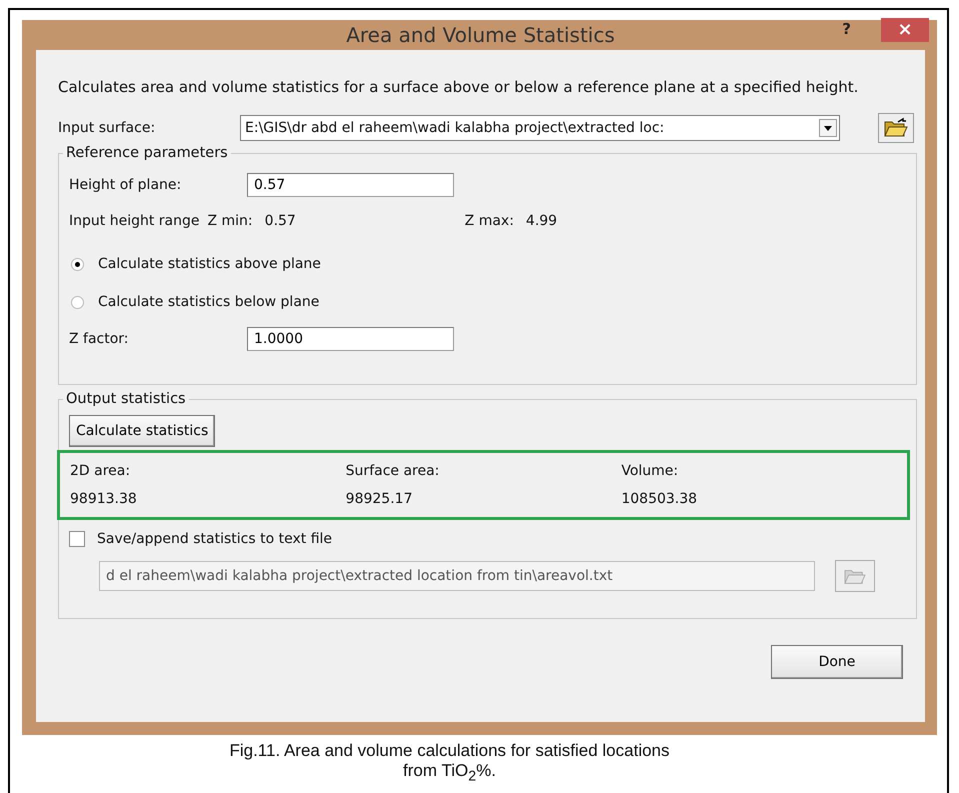 Image resolution: width=959 pixels, height=793 pixels. I want to click on description-text: Calculates area and volume statistics for a surface above or below a reference plane at a specified height., so click(459, 87).